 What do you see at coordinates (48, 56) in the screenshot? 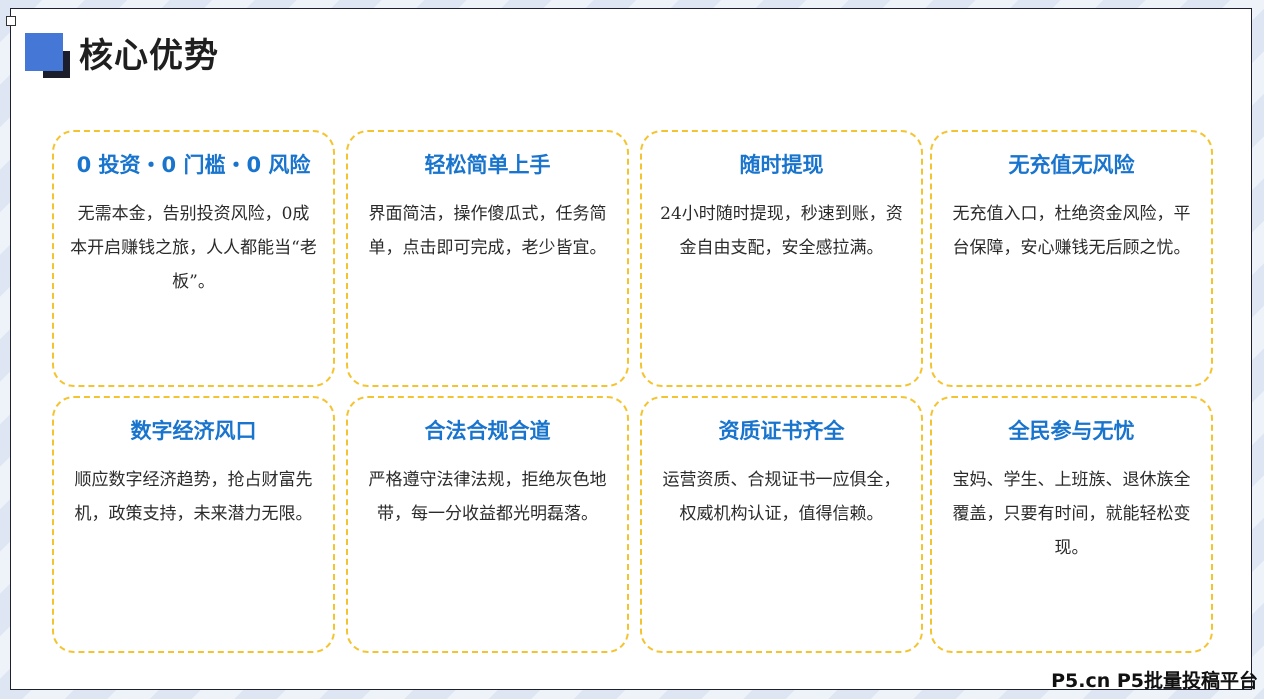
I see `title-square-icon` at bounding box center [48, 56].